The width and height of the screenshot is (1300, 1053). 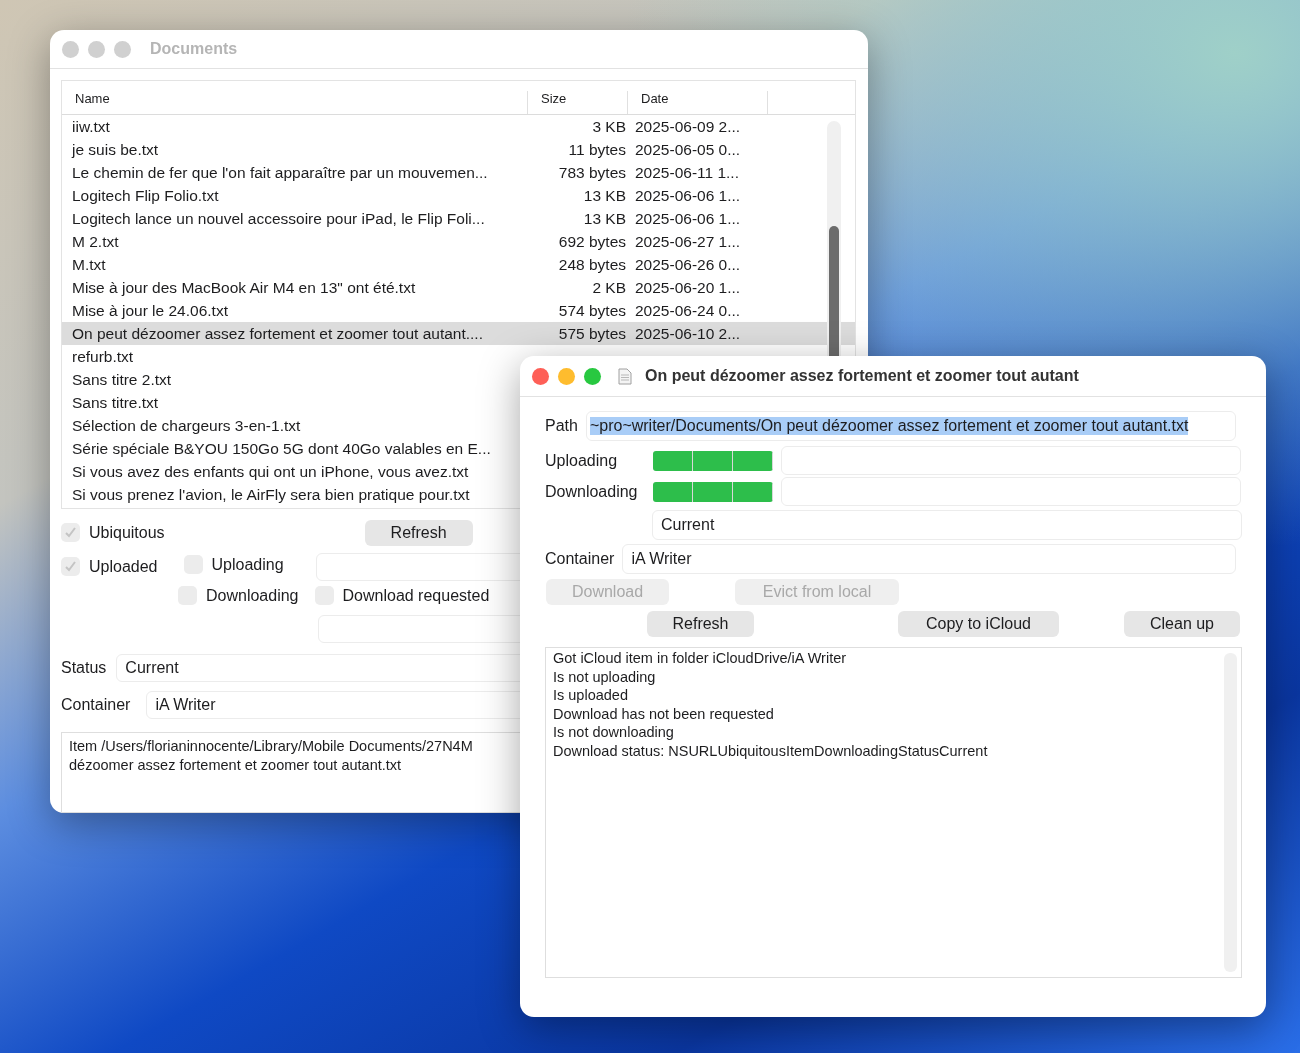 What do you see at coordinates (150, 310) in the screenshot?
I see `file-name: Mise à jour le 24.06.txt` at bounding box center [150, 310].